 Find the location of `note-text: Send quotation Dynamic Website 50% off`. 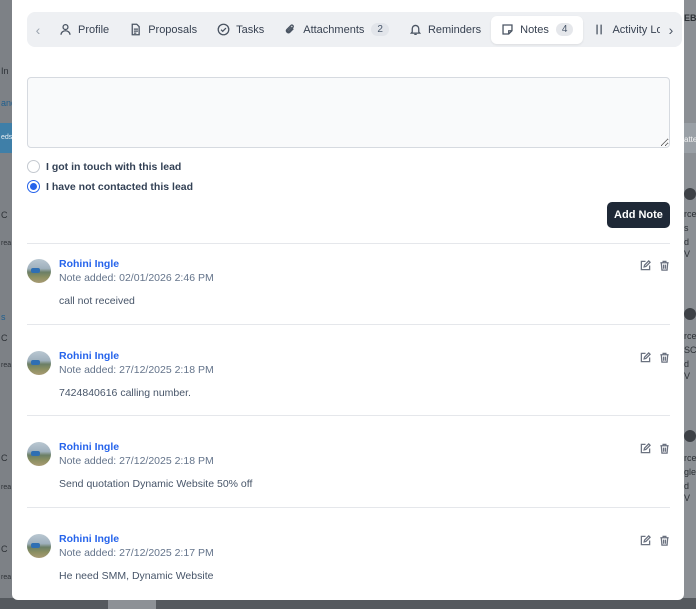

note-text: Send quotation Dynamic Website 50% off is located at coordinates (156, 484).